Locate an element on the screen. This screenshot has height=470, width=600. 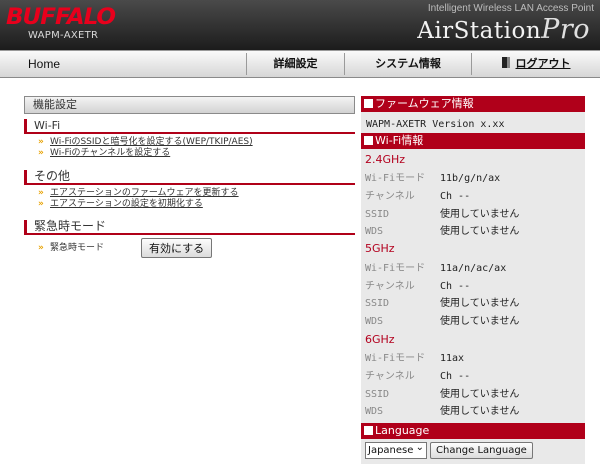
emergency-row: » 緊急時モード 有効にする is located at coordinates (189, 248).